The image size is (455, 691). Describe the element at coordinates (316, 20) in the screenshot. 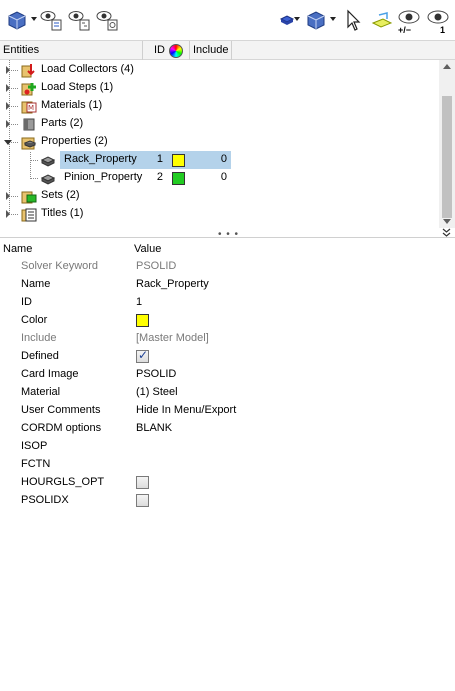

I see `display-cube-icon` at that location.